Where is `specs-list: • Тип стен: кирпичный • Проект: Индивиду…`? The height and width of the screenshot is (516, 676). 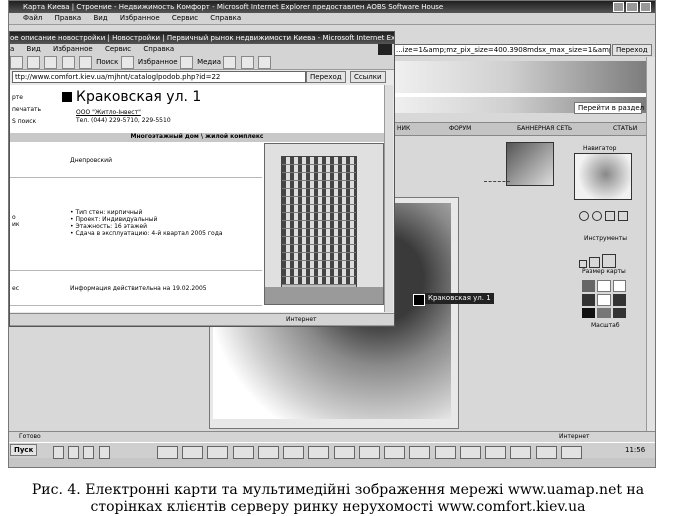
specs-list: • Тип стен: кирпичный • Проект: Индивиду… is located at coordinates (146, 223).